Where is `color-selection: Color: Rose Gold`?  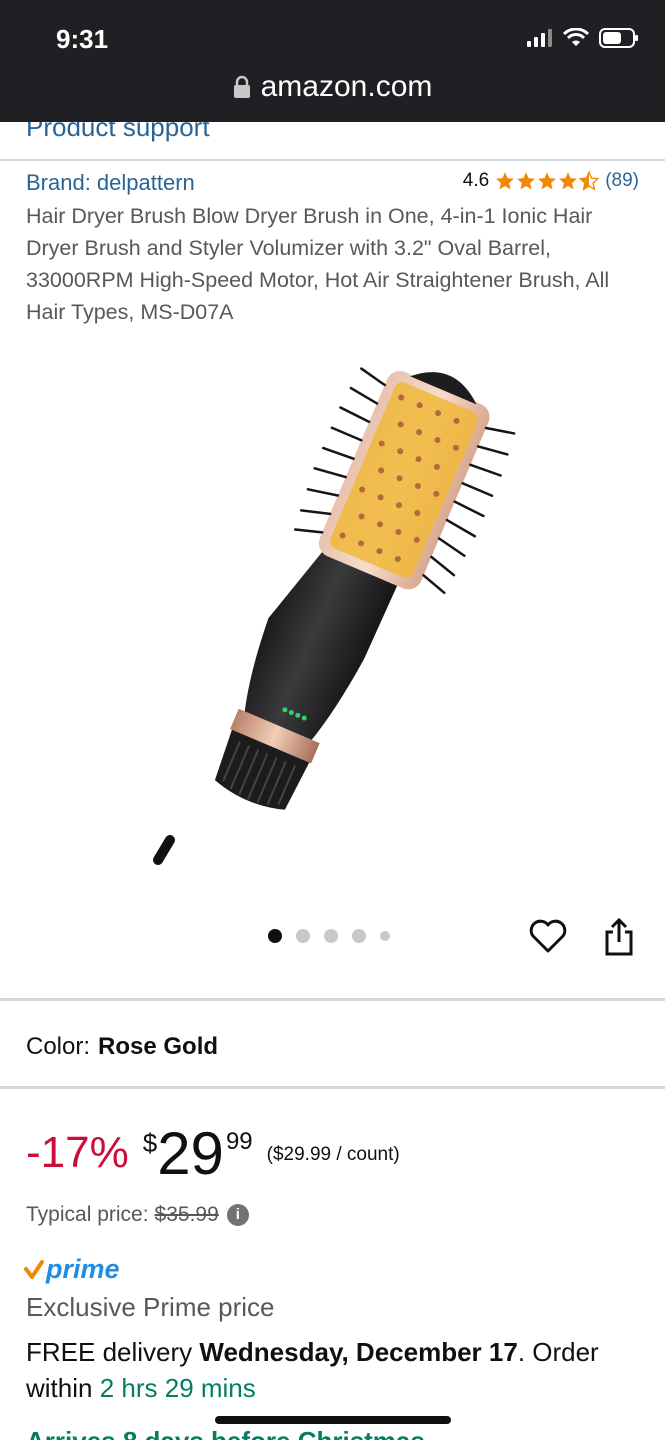
color-selection: Color: Rose Gold is located at coordinates (122, 1047).